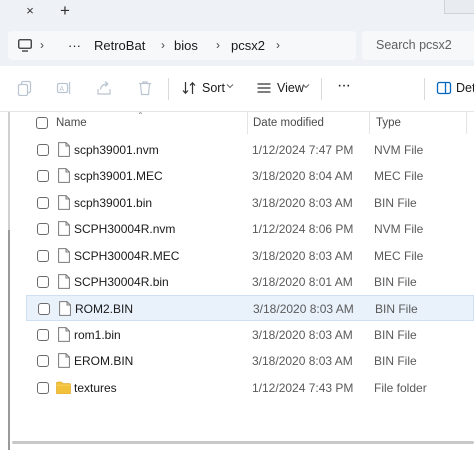 Image resolution: width=474 pixels, height=450 pixels. I want to click on table-row: SCPH30004R.MEC 3/18/2020 8:03 AM MEC File, so click(250, 256).